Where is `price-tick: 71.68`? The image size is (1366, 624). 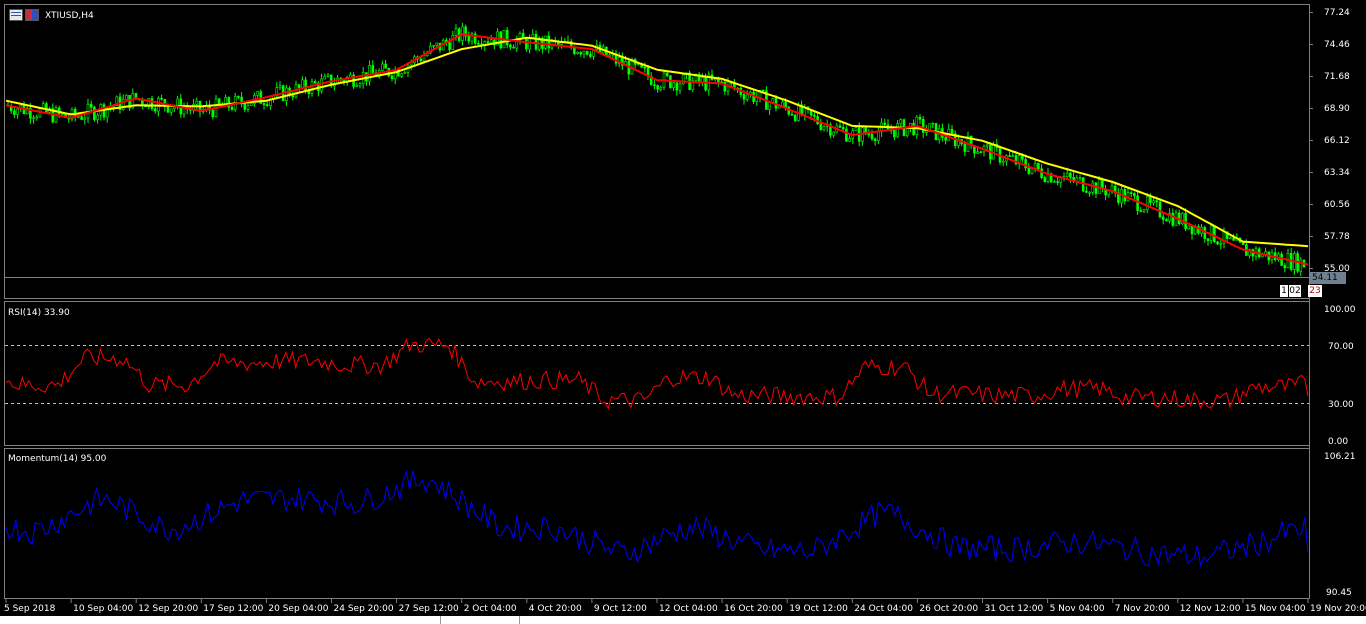 price-tick: 71.68 is located at coordinates (1337, 77).